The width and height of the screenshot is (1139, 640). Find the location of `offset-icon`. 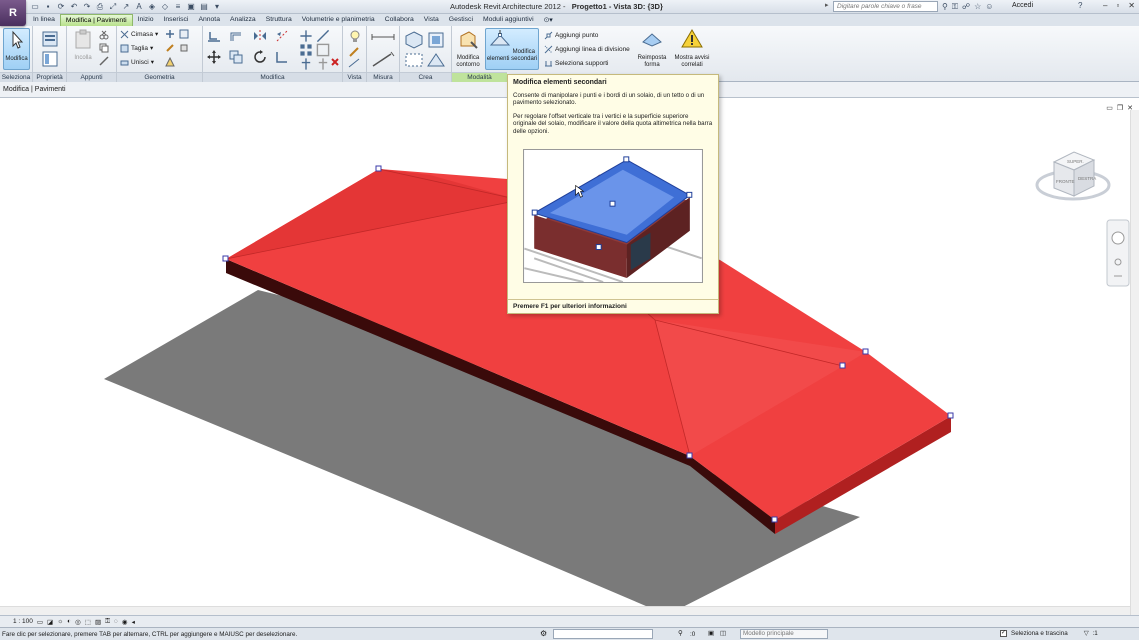

offset-icon is located at coordinates (236, 36).